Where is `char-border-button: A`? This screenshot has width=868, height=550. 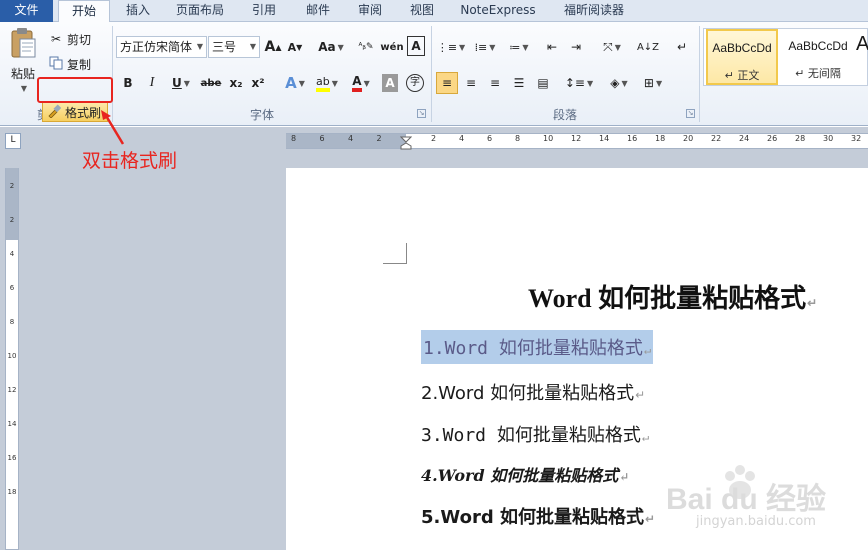 char-border-button: A is located at coordinates (416, 46).